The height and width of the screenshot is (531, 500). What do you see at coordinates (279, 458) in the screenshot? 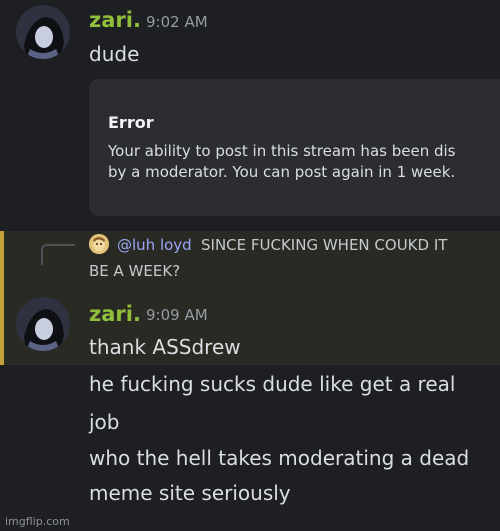
I see `message-line: who the hell takes moderating a dead` at bounding box center [279, 458].